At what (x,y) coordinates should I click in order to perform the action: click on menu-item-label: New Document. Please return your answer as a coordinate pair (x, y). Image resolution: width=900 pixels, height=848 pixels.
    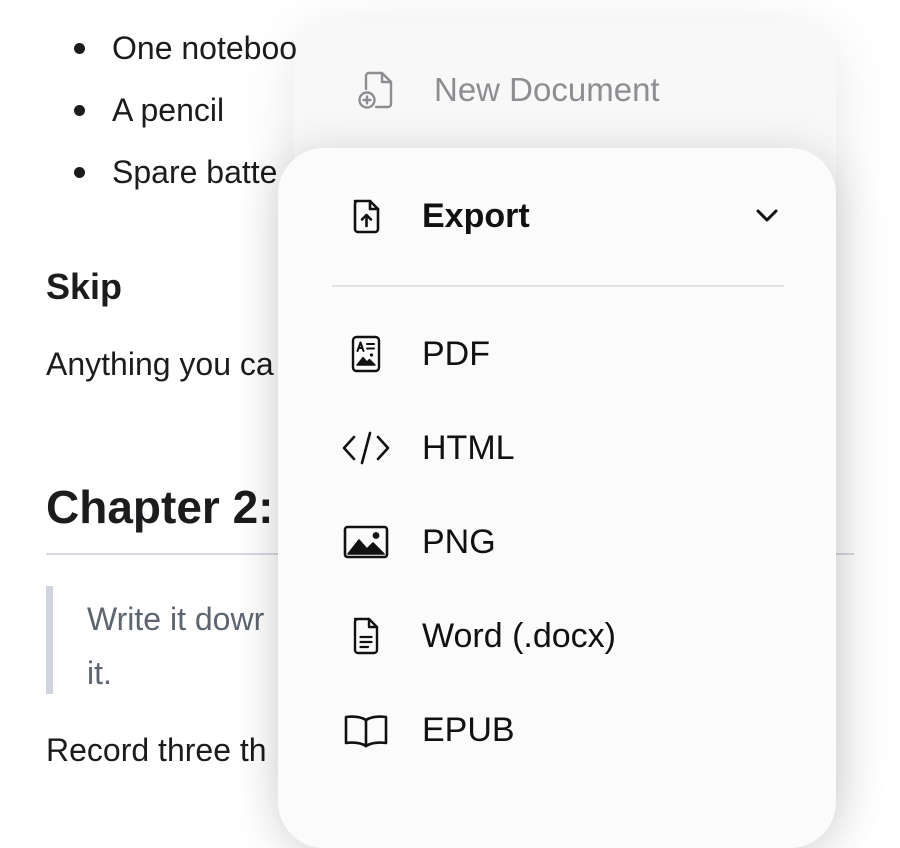
    Looking at the image, I should click on (547, 89).